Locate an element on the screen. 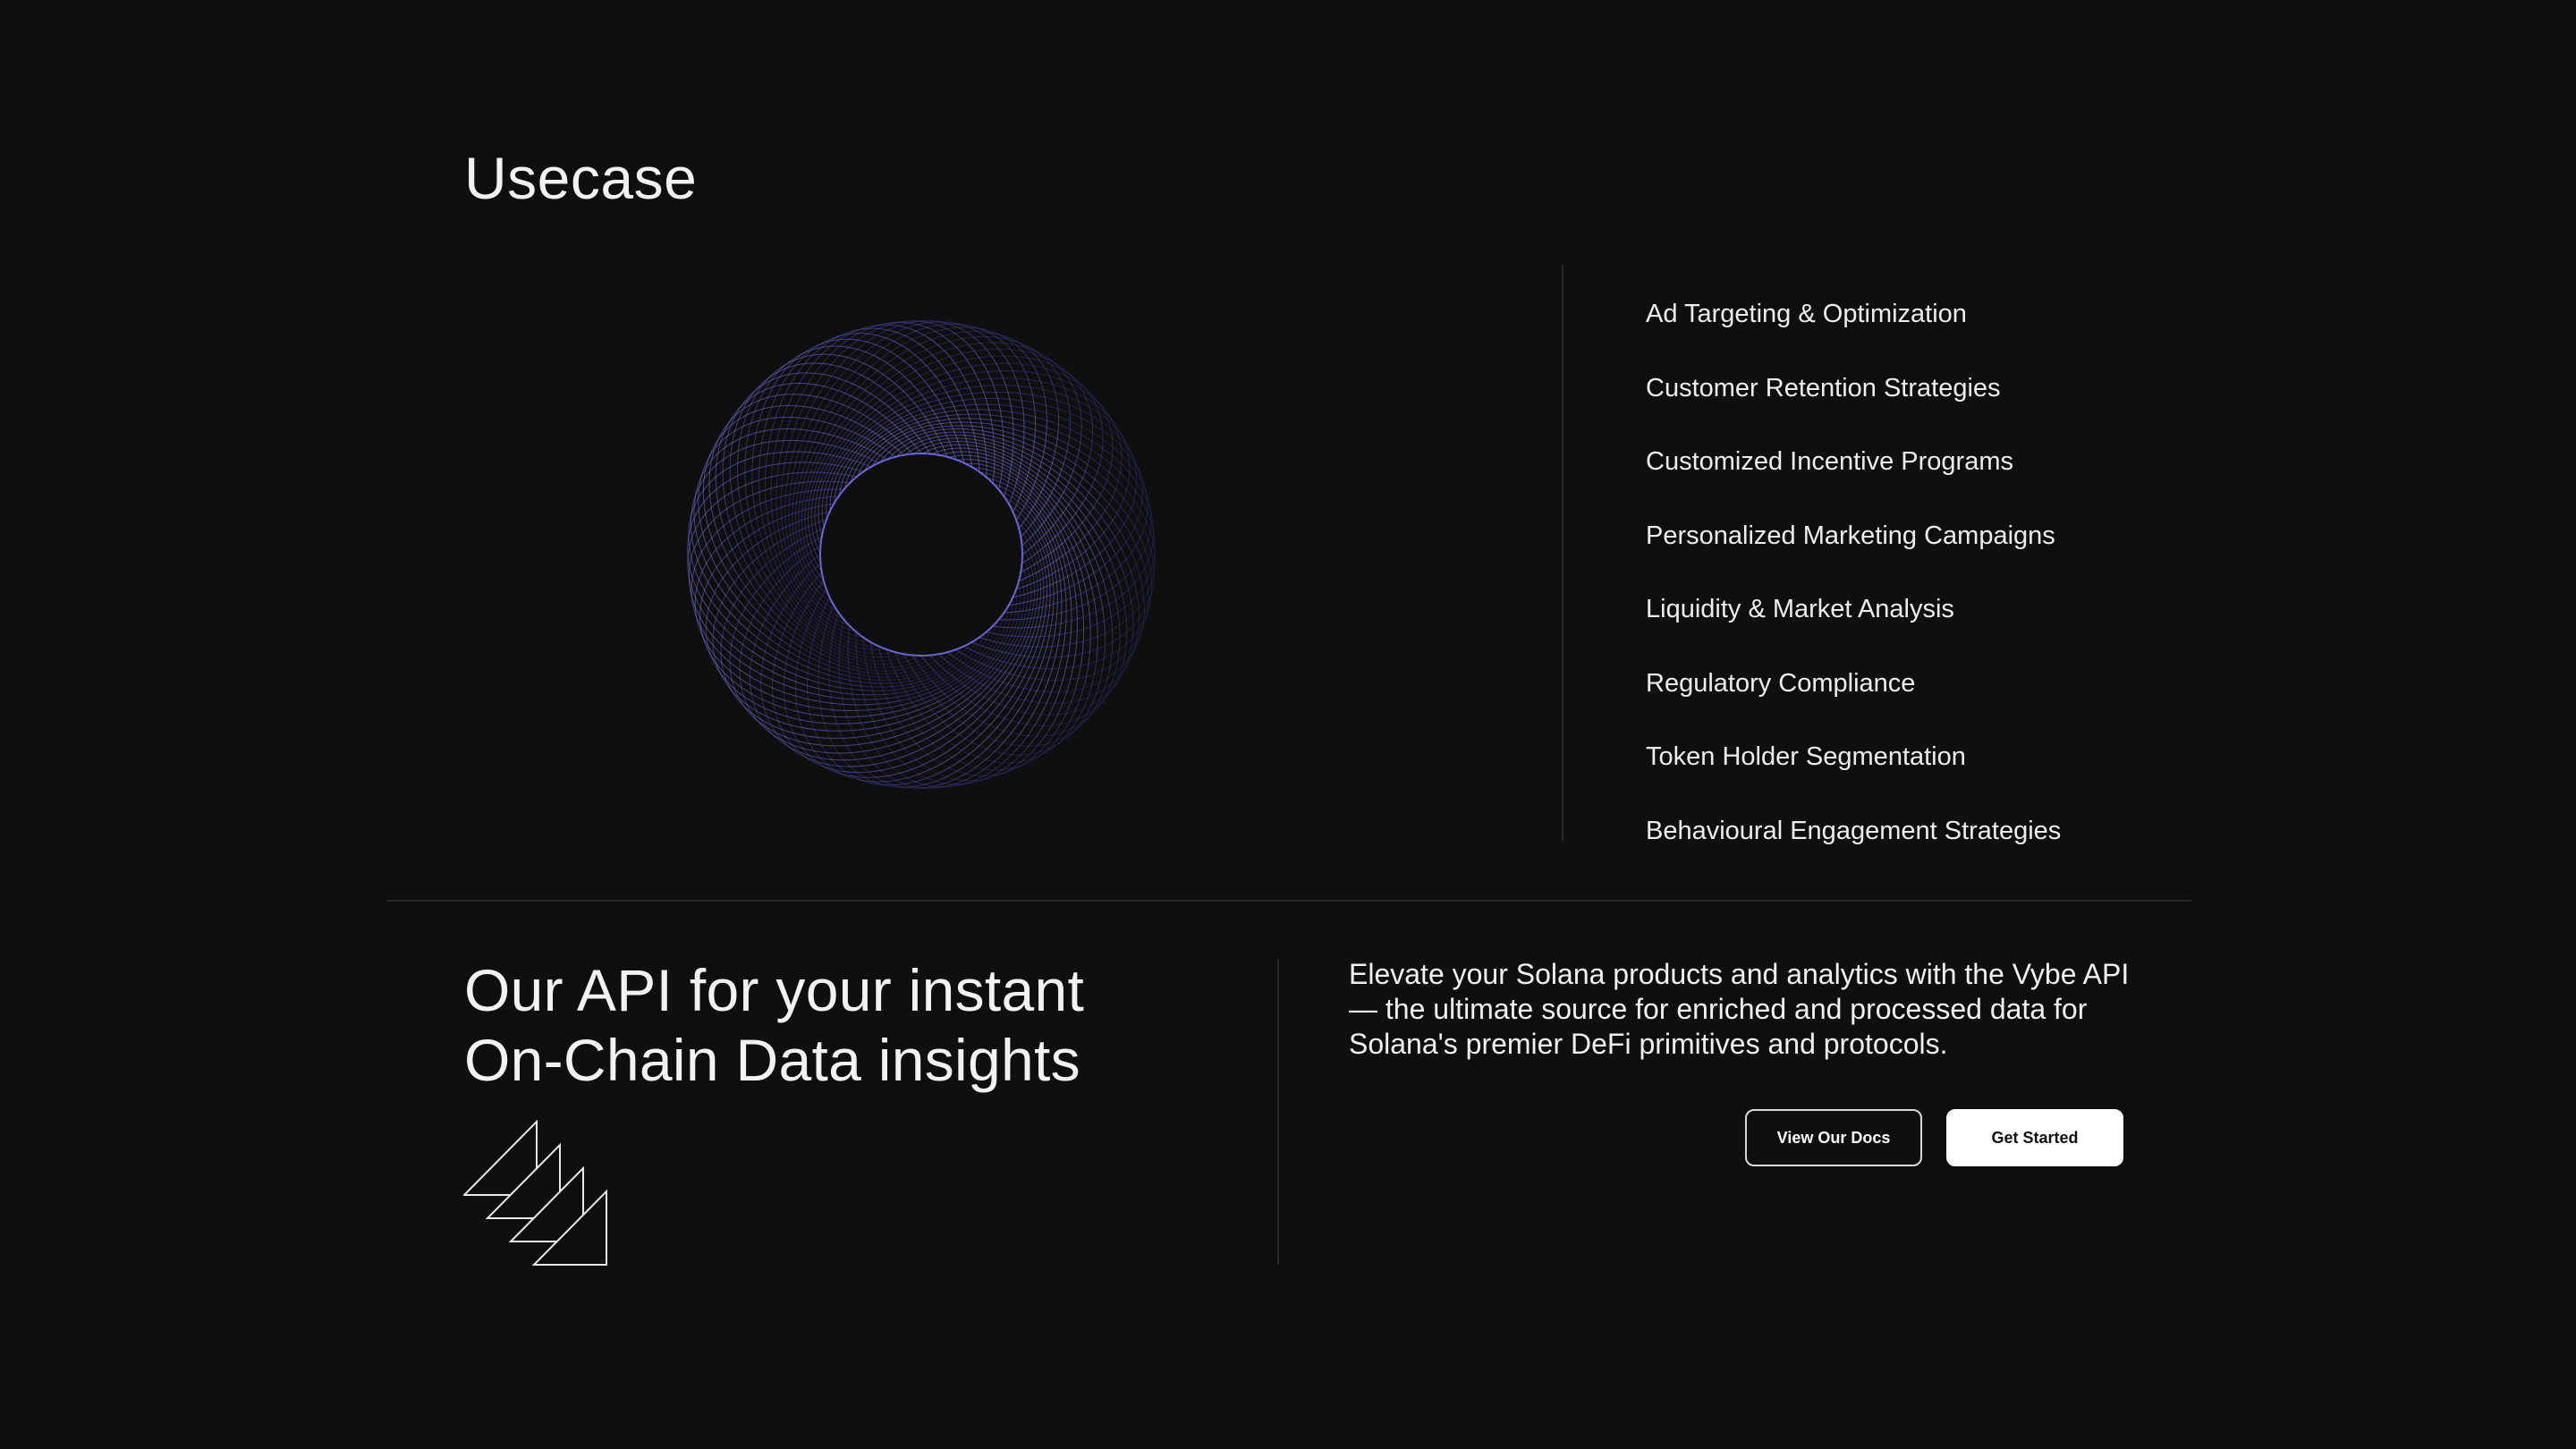 This screenshot has height=1449, width=2576. usecase-item: Token Holder Segmentation is located at coordinates (1806, 756).